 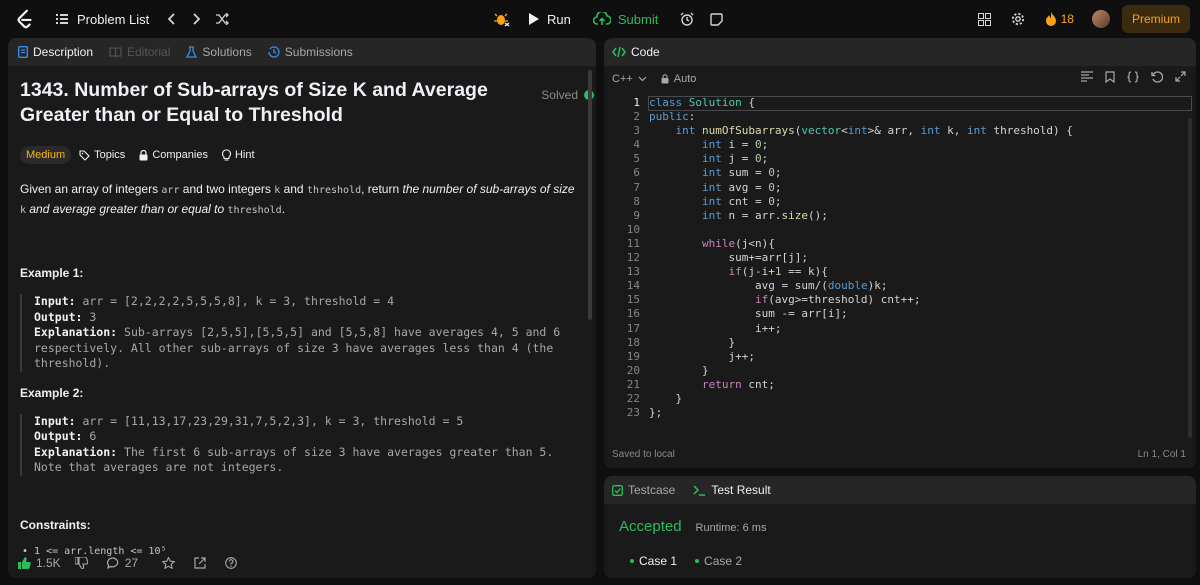 I want to click on code-token: j++;, so click(x=741, y=356).